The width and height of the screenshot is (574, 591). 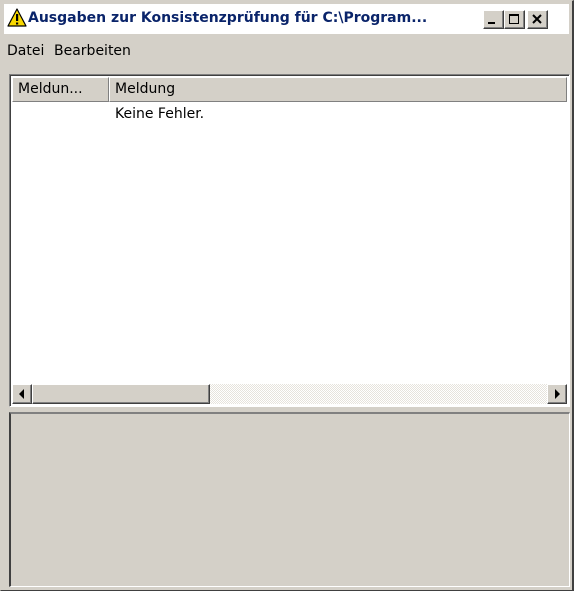 What do you see at coordinates (121, 394) in the screenshot?
I see `scroll-thumb` at bounding box center [121, 394].